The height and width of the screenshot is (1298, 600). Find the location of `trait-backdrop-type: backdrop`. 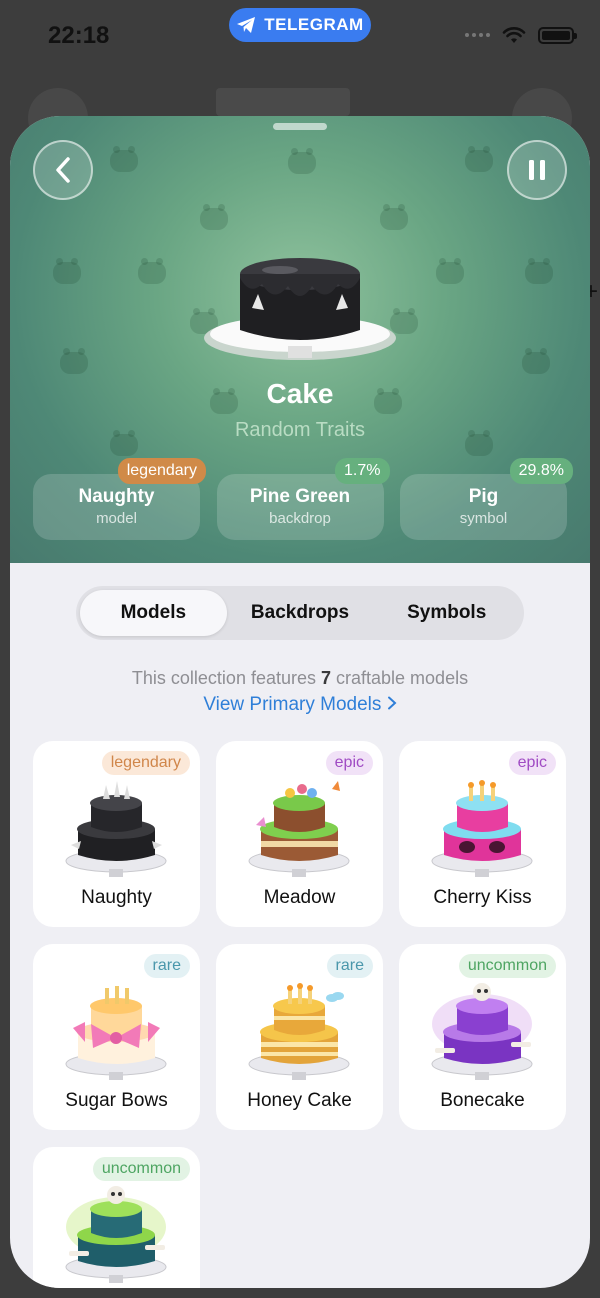

trait-backdrop-type: backdrop is located at coordinates (300, 518).